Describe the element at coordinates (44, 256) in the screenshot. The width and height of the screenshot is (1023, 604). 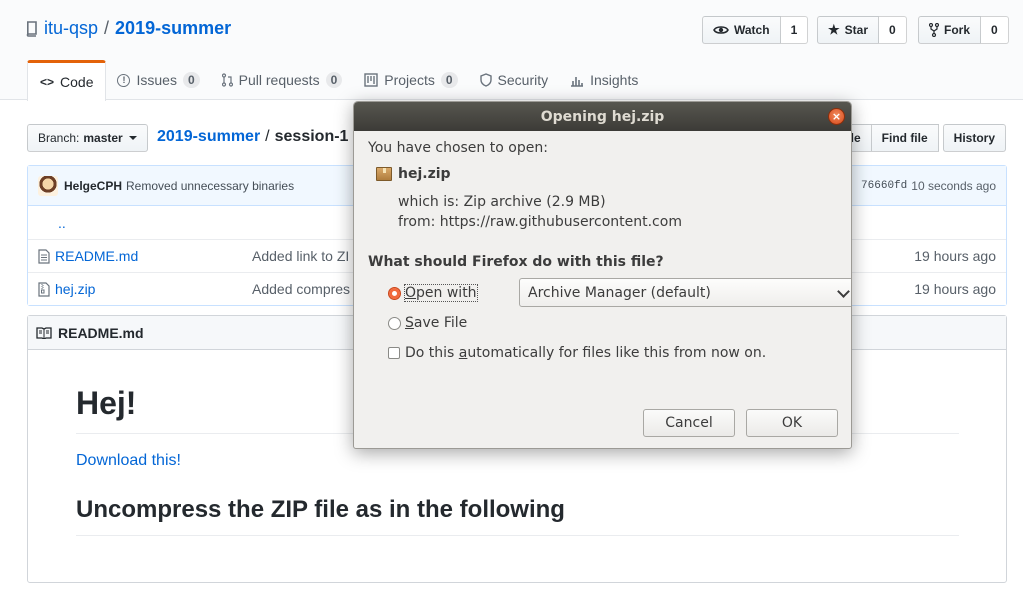
I see `file-text-icon` at that location.